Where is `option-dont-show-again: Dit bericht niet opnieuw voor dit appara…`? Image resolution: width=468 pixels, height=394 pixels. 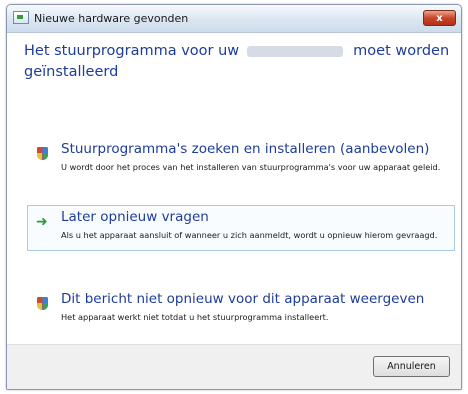 option-dont-show-again: Dit bericht niet opnieuw voor dit appara… is located at coordinates (241, 310).